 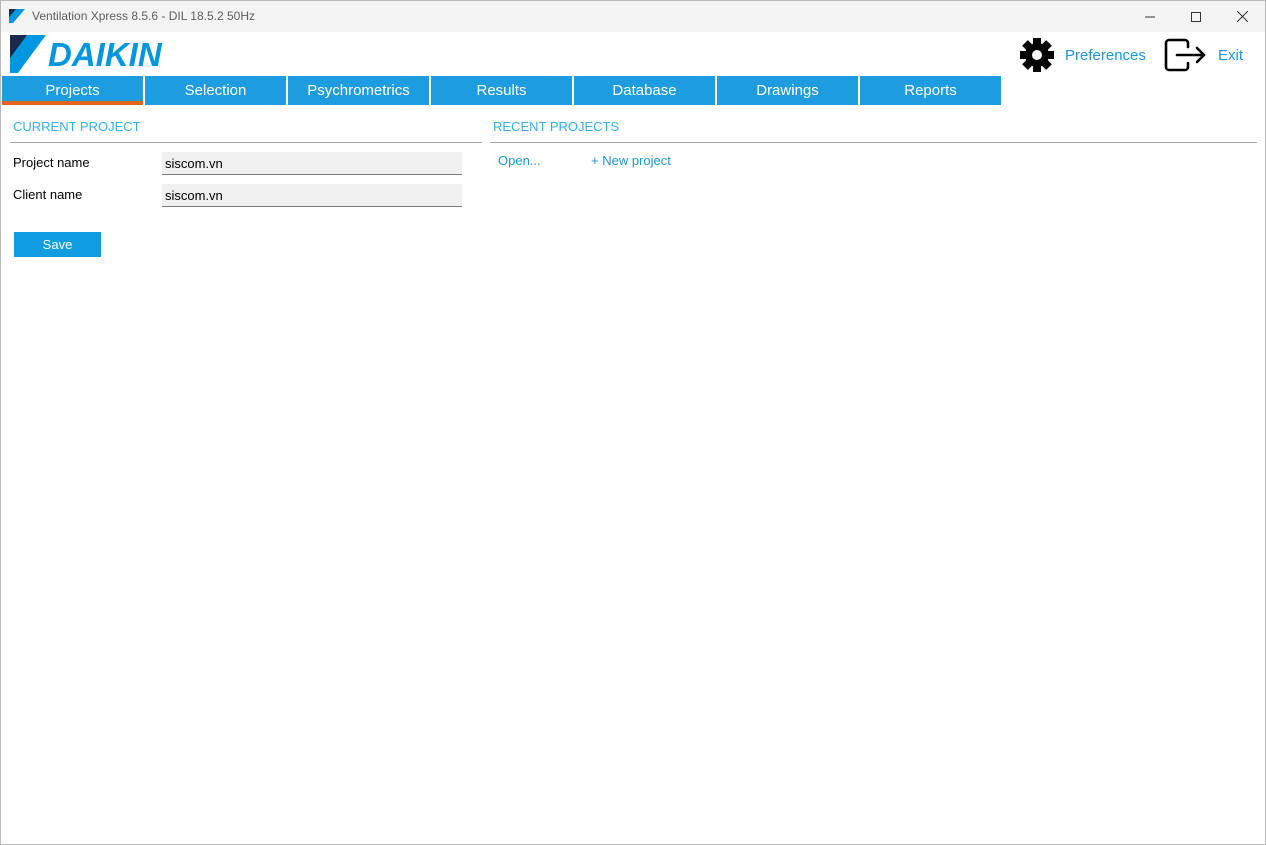 I want to click on daikin-logo: DAIKIN, so click(x=86, y=54).